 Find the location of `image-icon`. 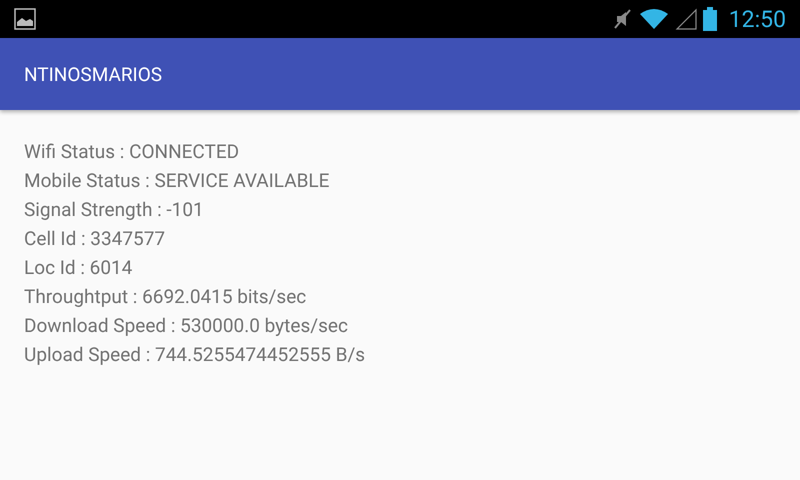

image-icon is located at coordinates (25, 19).